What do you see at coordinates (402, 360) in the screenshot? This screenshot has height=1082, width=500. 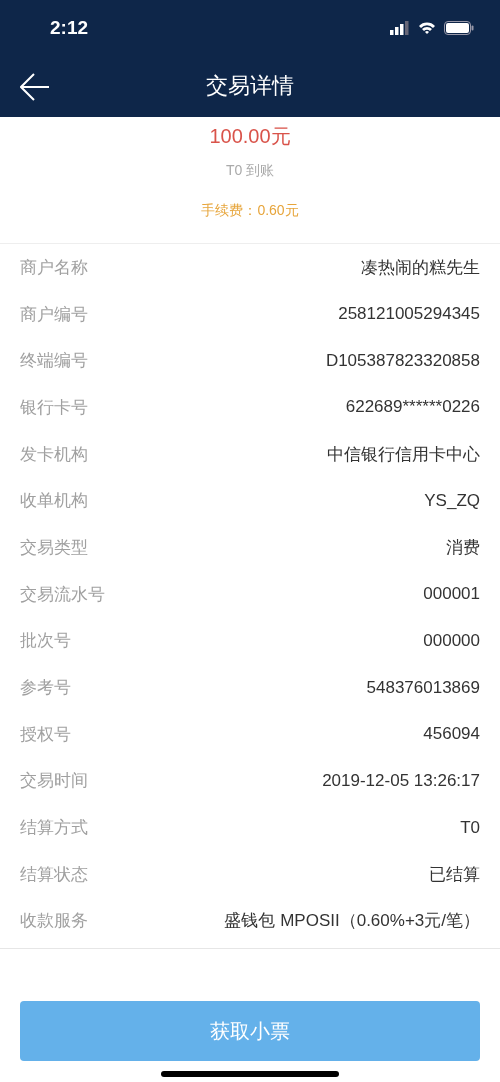 I see `detail-value: D105387823320858` at bounding box center [402, 360].